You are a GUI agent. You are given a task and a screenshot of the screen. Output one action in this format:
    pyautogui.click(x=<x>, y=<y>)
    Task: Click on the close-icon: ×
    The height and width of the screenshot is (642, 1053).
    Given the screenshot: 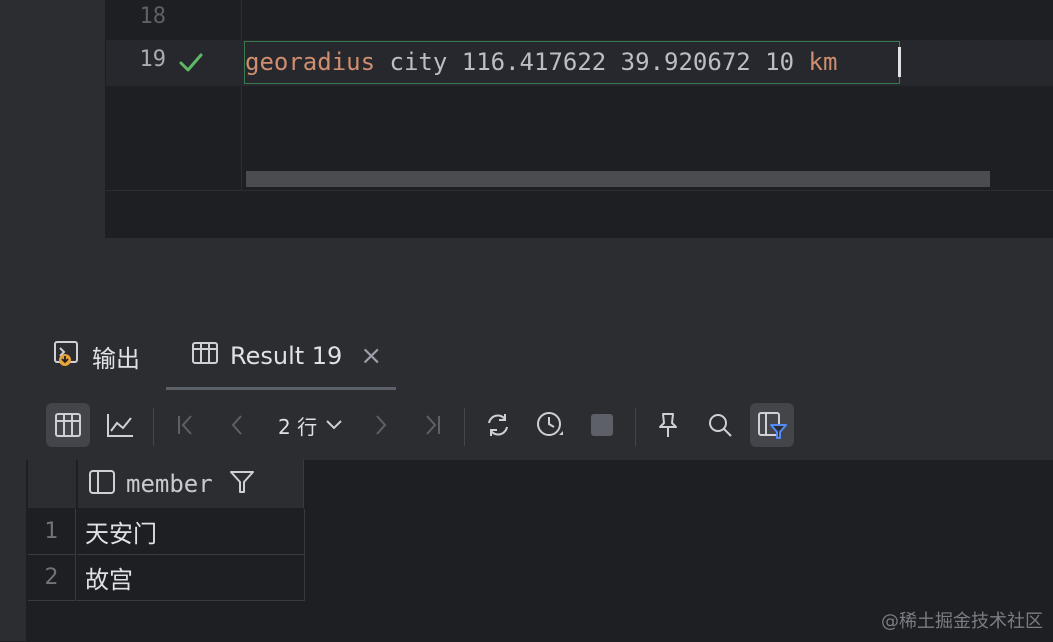 What is the action you would take?
    pyautogui.click(x=371, y=356)
    